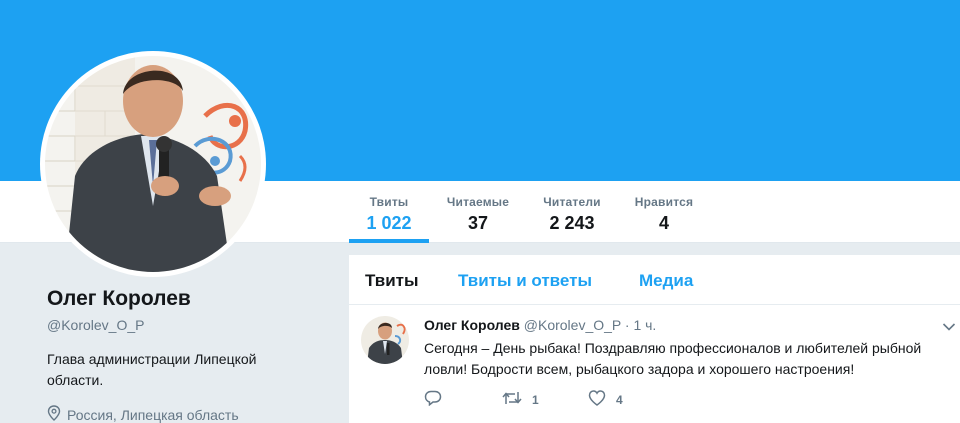 This screenshot has width=960, height=423. What do you see at coordinates (187, 299) in the screenshot?
I see `profile-name: Олег Королев` at bounding box center [187, 299].